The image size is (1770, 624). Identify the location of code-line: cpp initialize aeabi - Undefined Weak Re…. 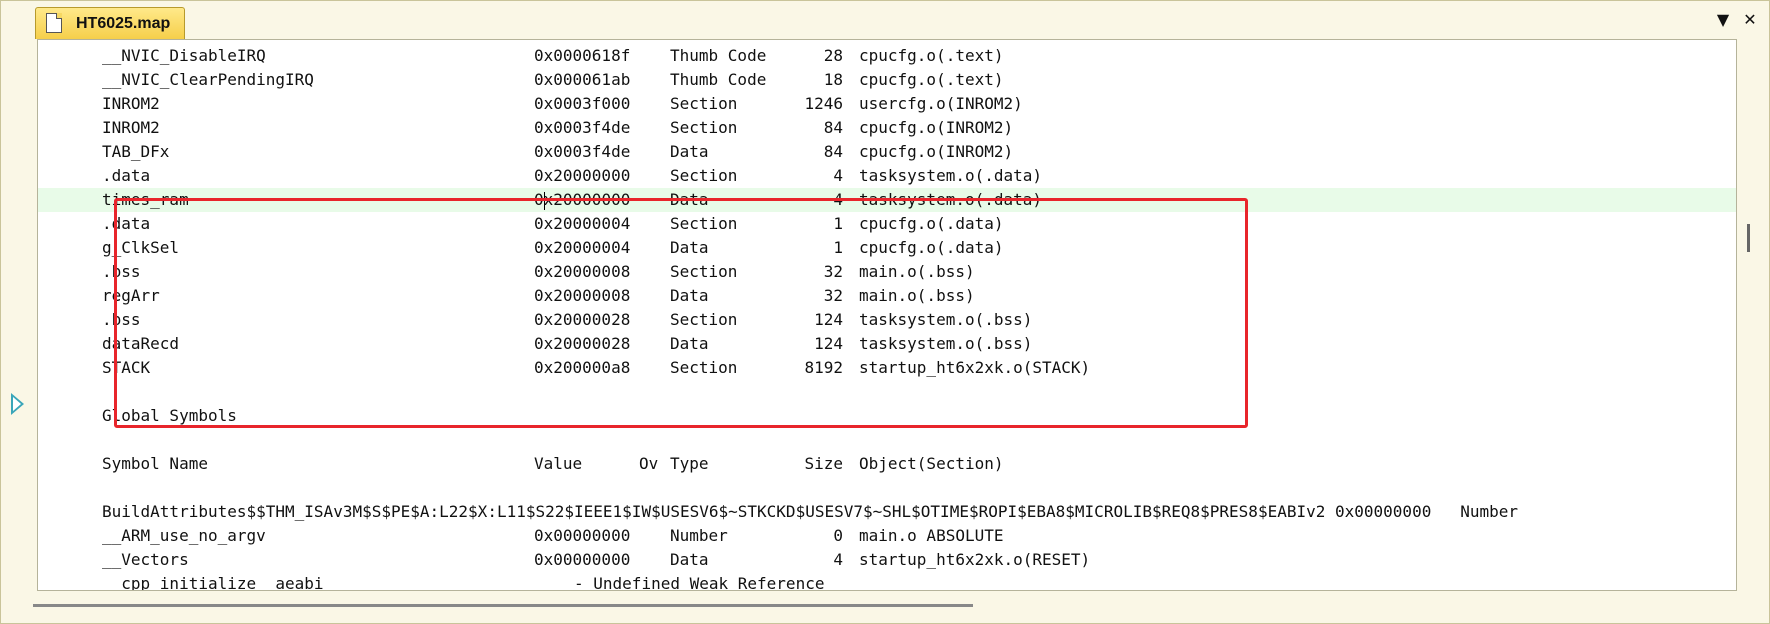
(463, 582).